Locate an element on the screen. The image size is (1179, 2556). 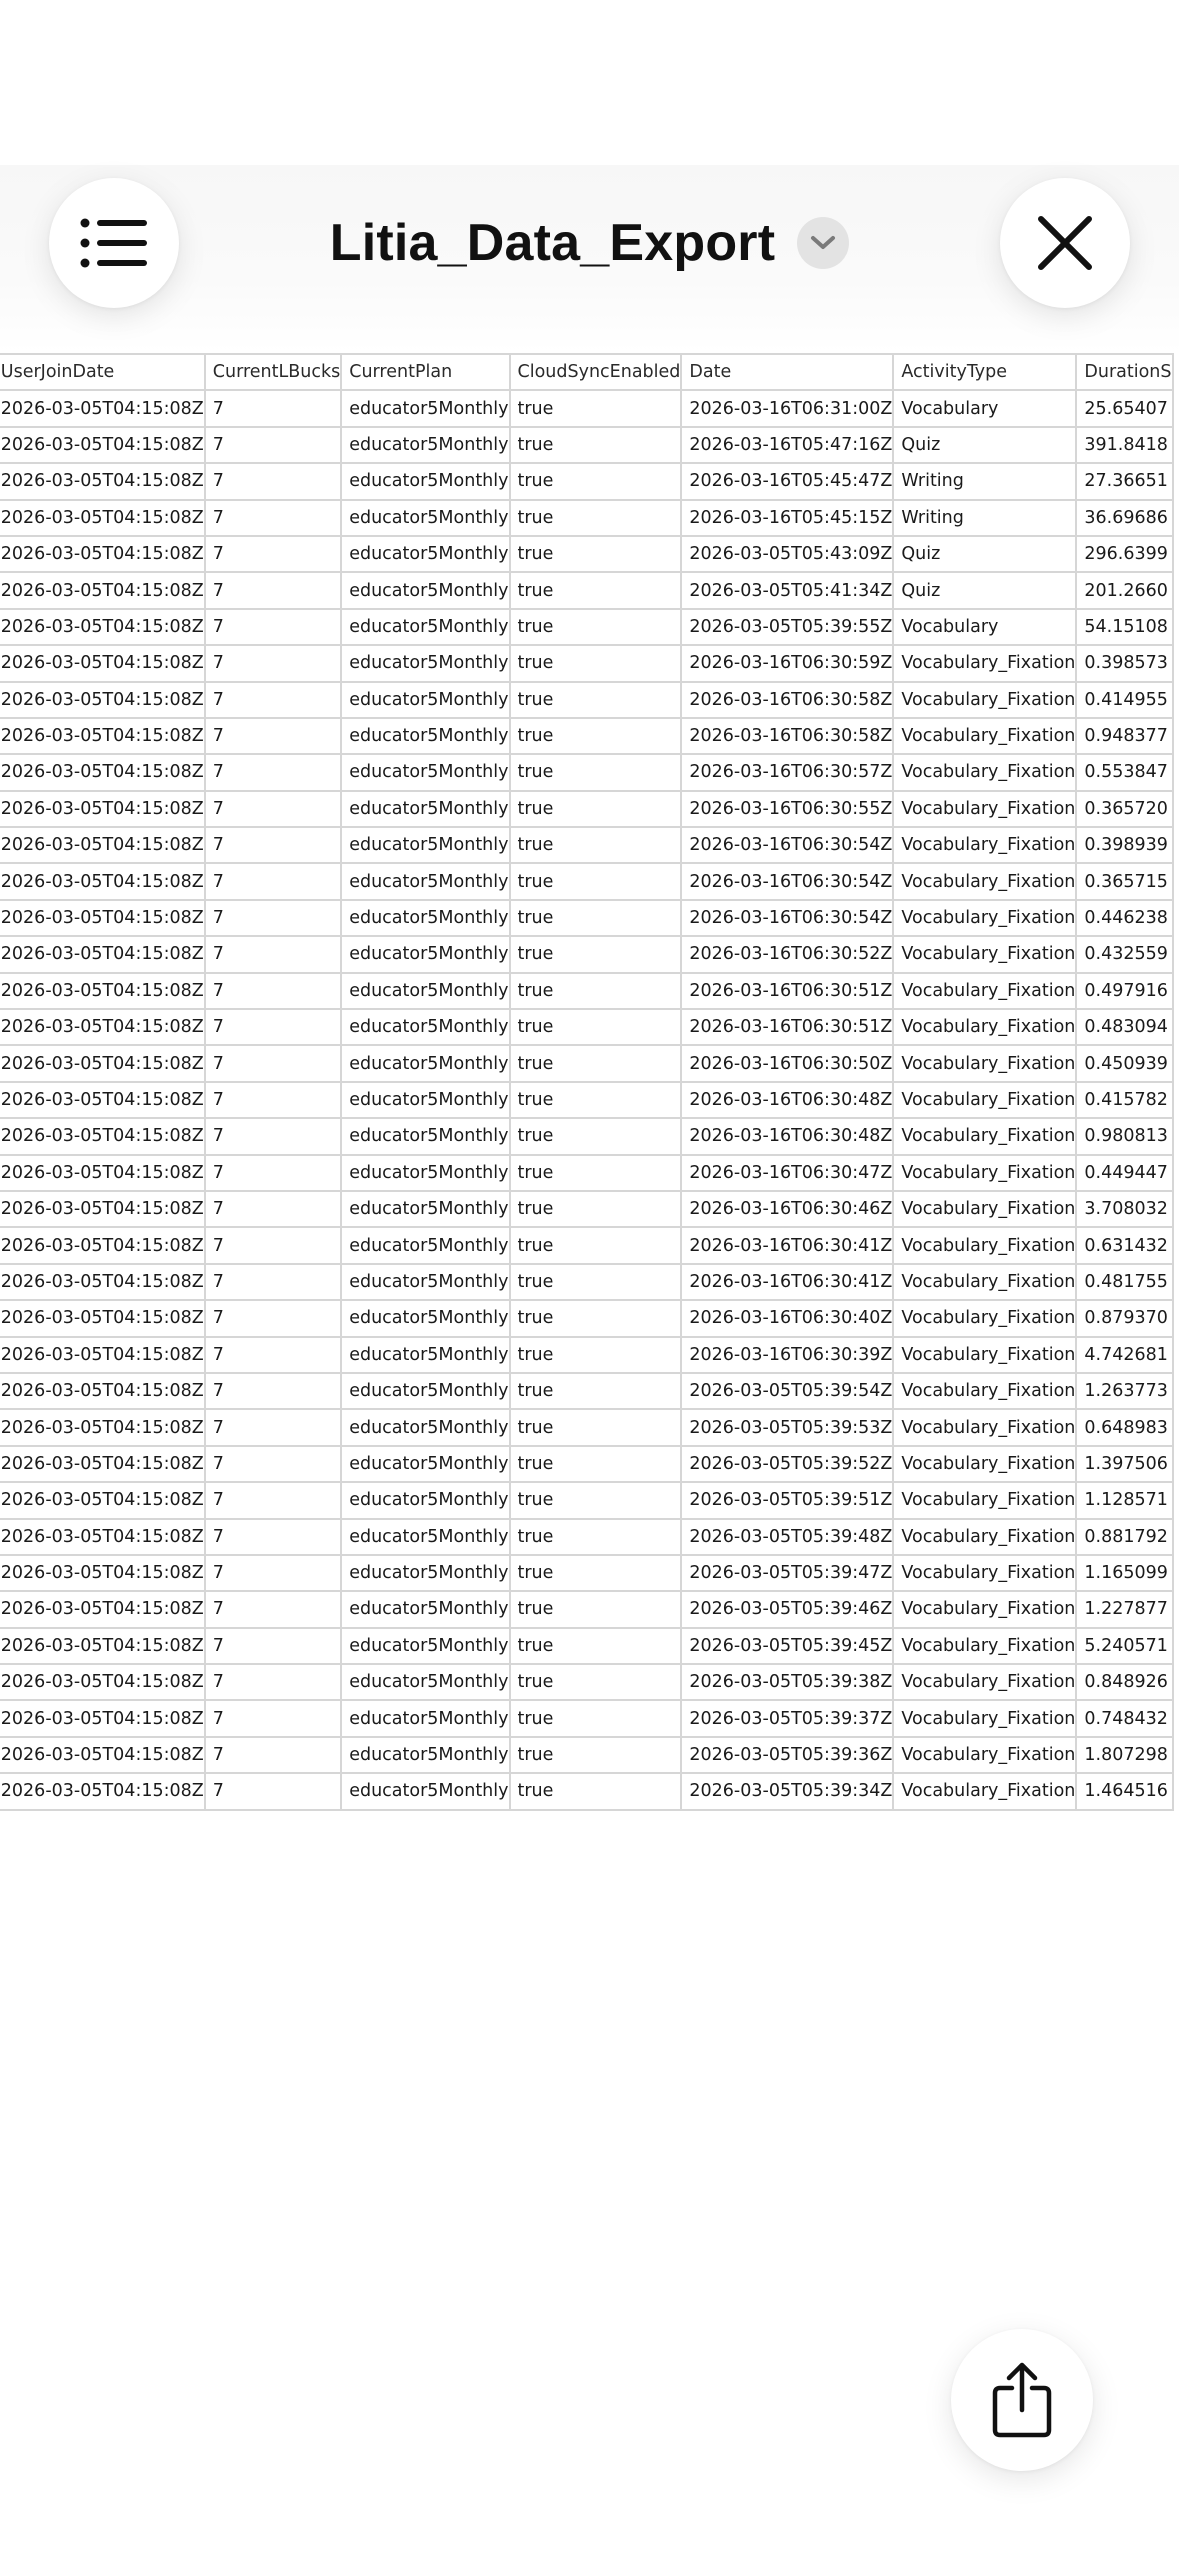
table-cell: 2026-03-05T05:39:54Z is located at coordinates (787, 1391).